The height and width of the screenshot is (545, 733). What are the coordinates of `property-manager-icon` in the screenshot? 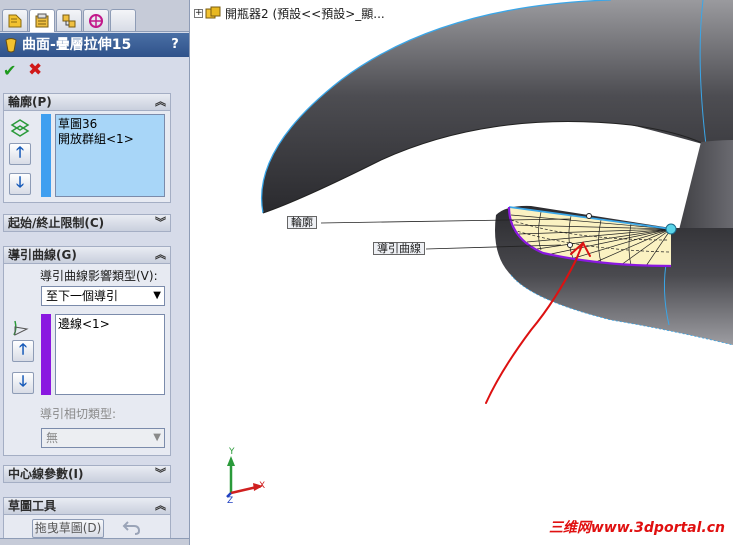 It's located at (42, 20).